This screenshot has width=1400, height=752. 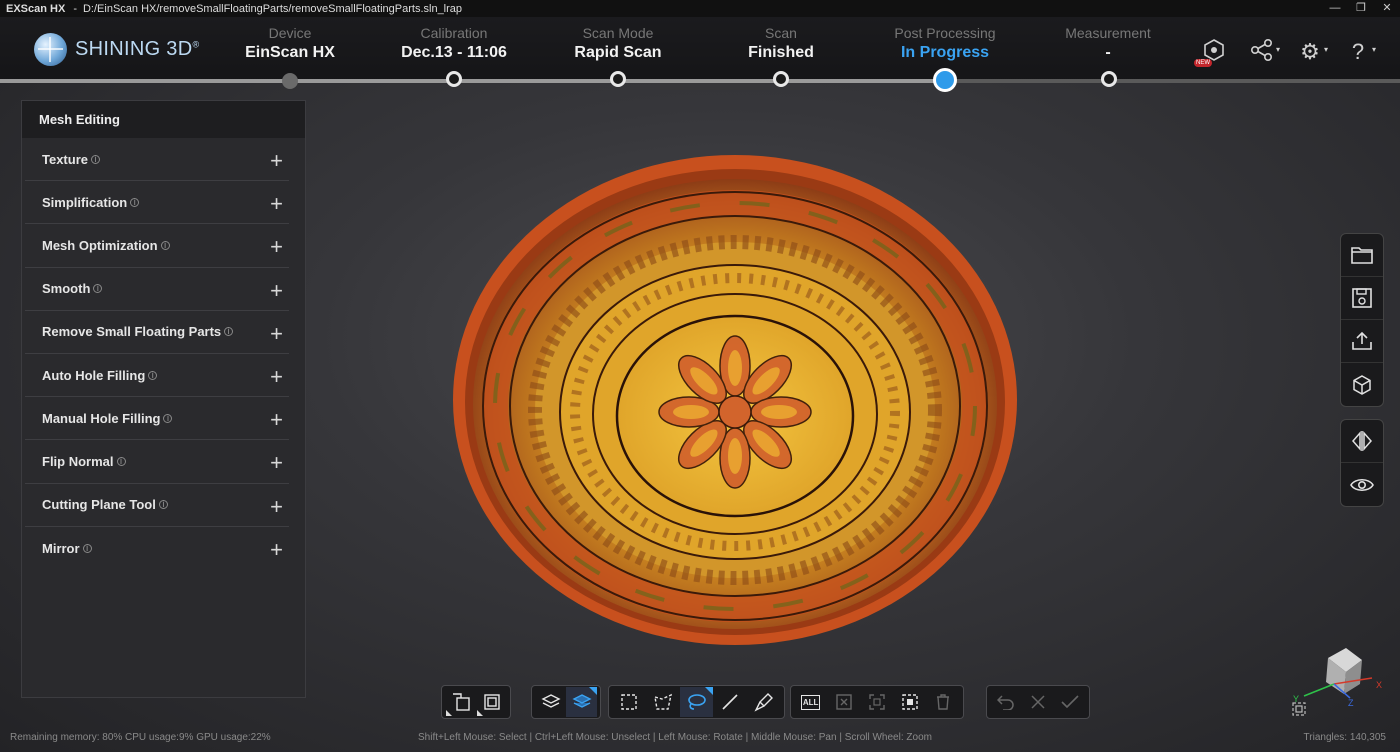 What do you see at coordinates (1362, 484) in the screenshot?
I see `visibility-button` at bounding box center [1362, 484].